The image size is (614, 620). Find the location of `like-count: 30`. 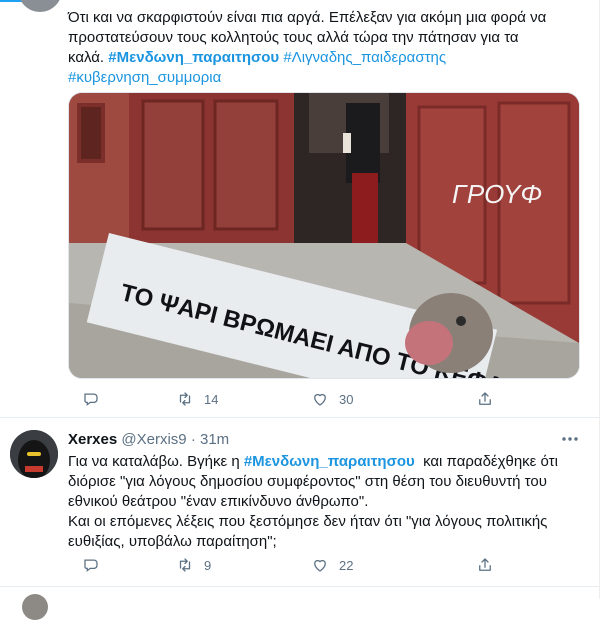

like-count: 30 is located at coordinates (346, 399).